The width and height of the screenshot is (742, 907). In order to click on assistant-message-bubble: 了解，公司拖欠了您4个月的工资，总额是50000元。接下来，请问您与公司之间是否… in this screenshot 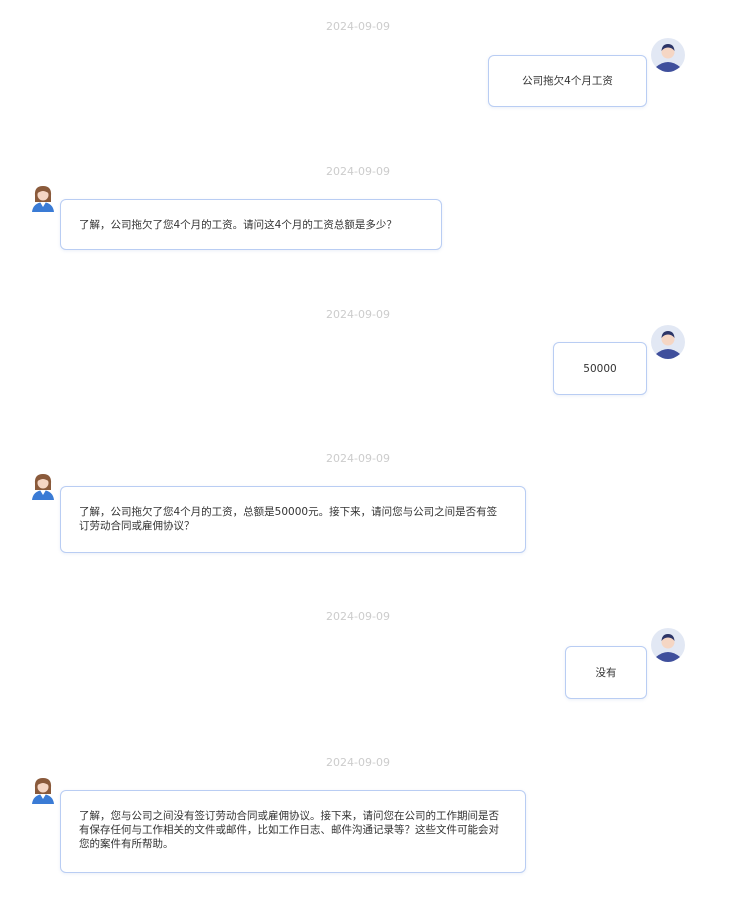, I will do `click(293, 519)`.